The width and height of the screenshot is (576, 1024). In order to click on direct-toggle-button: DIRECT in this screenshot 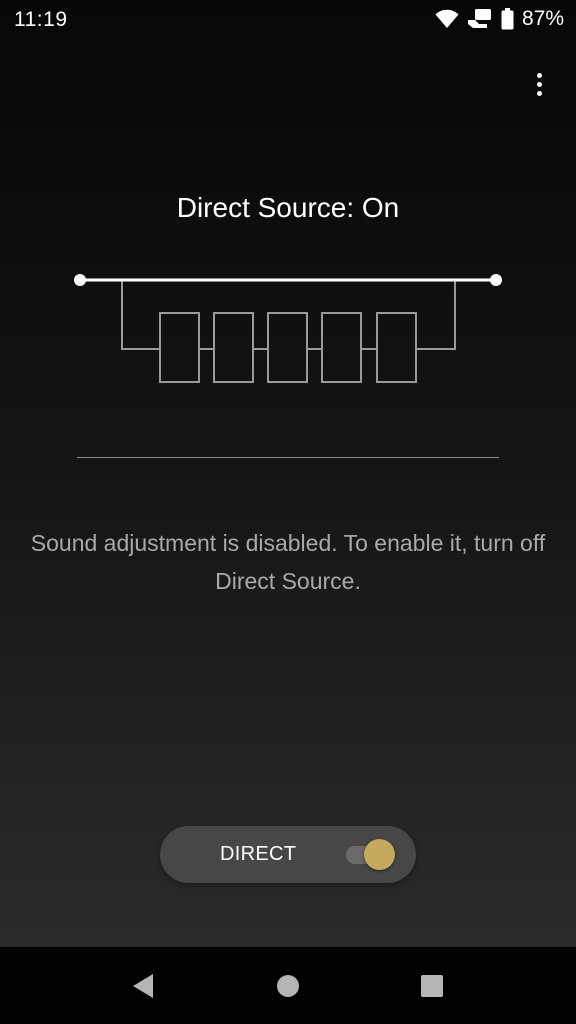, I will do `click(288, 854)`.